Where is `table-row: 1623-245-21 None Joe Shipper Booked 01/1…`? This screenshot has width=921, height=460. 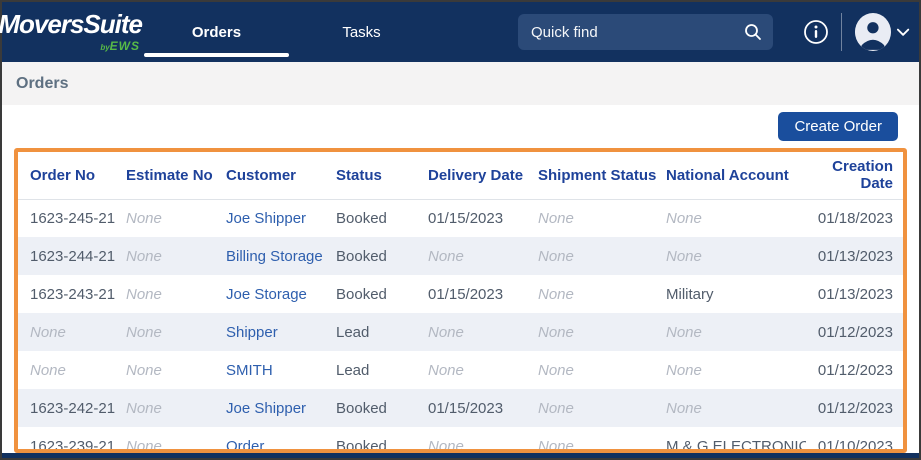 table-row: 1623-245-21 None Joe Shipper Booked 01/1… is located at coordinates (460, 218).